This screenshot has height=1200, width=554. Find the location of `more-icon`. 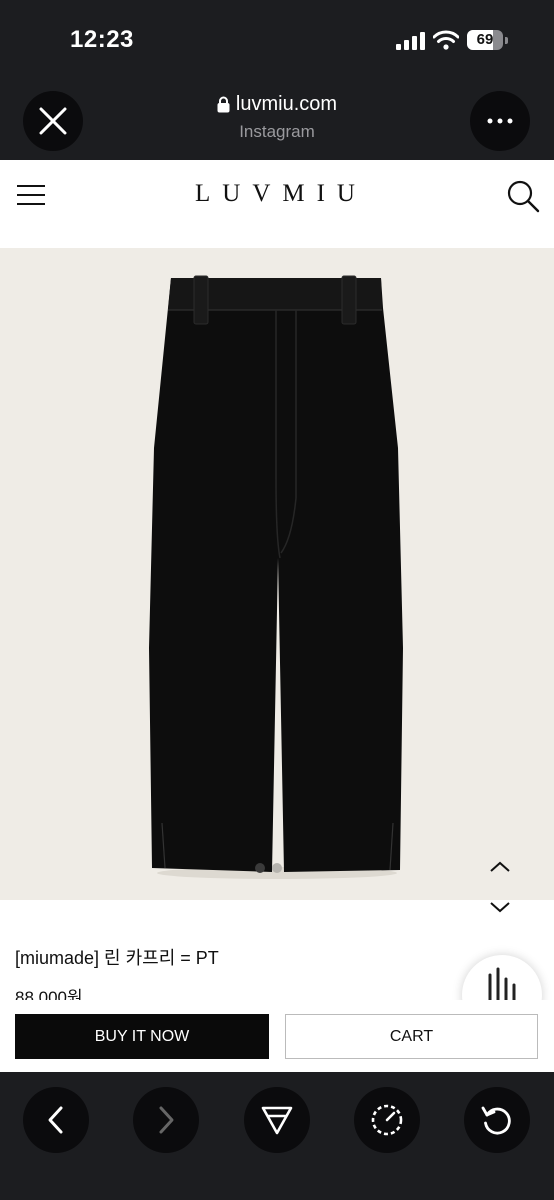

more-icon is located at coordinates (500, 121).